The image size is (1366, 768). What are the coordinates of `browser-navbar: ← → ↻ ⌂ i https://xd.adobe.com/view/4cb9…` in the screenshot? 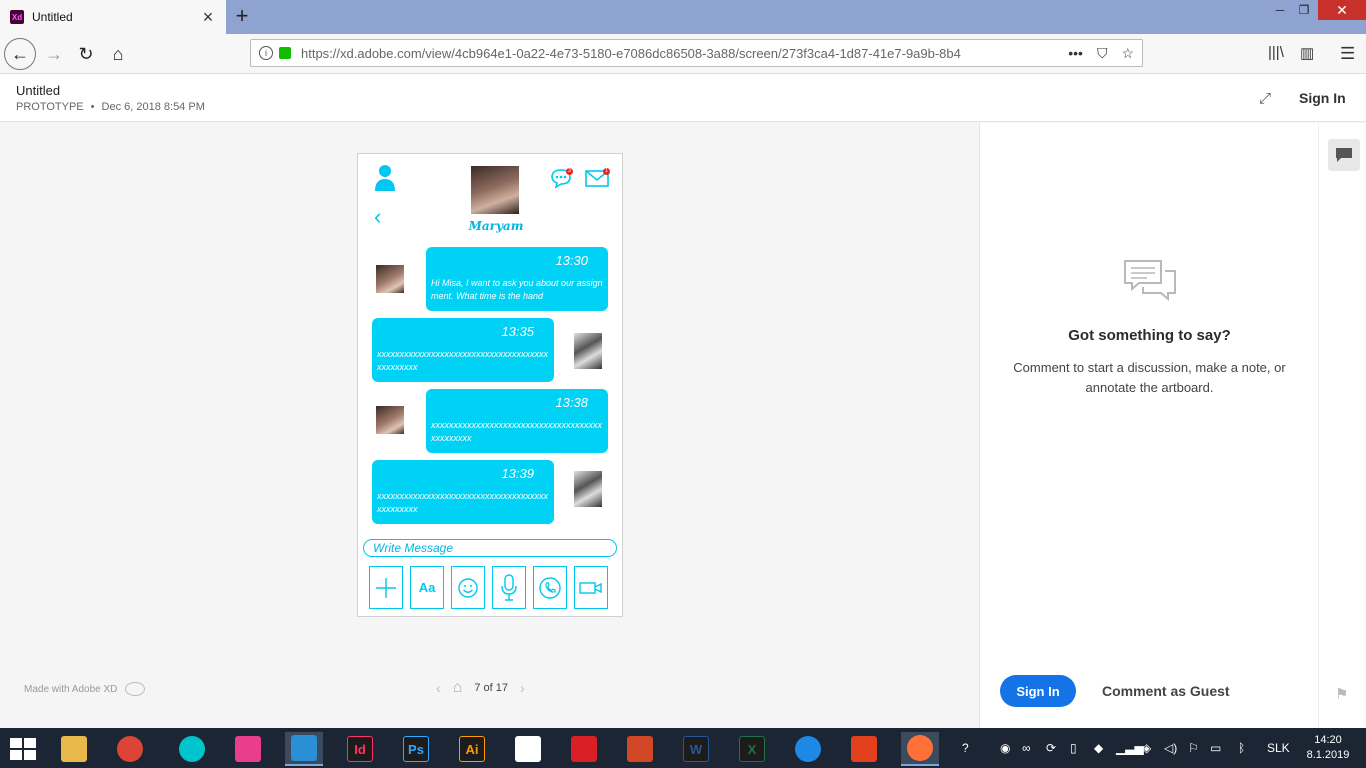 It's located at (683, 54).